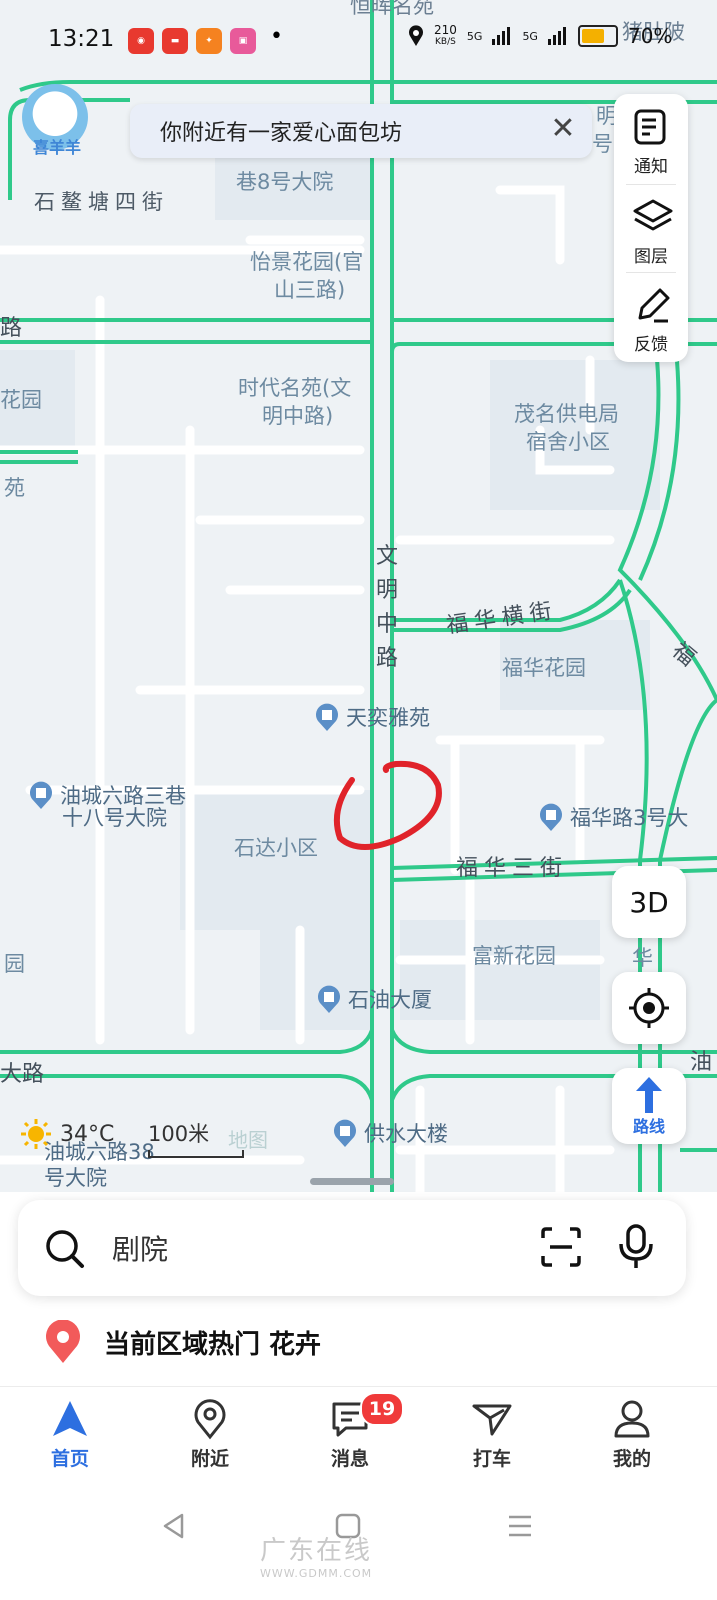 This screenshot has height=1600, width=717. I want to click on status-time: 13:21, so click(81, 39).